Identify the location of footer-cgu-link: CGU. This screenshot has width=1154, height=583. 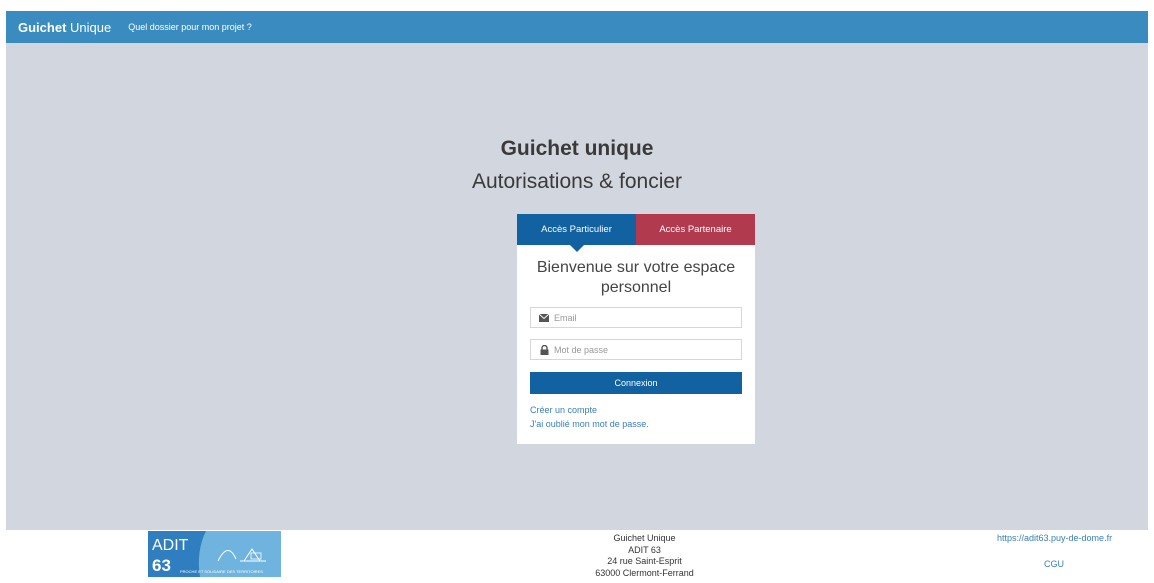
(1054, 564).